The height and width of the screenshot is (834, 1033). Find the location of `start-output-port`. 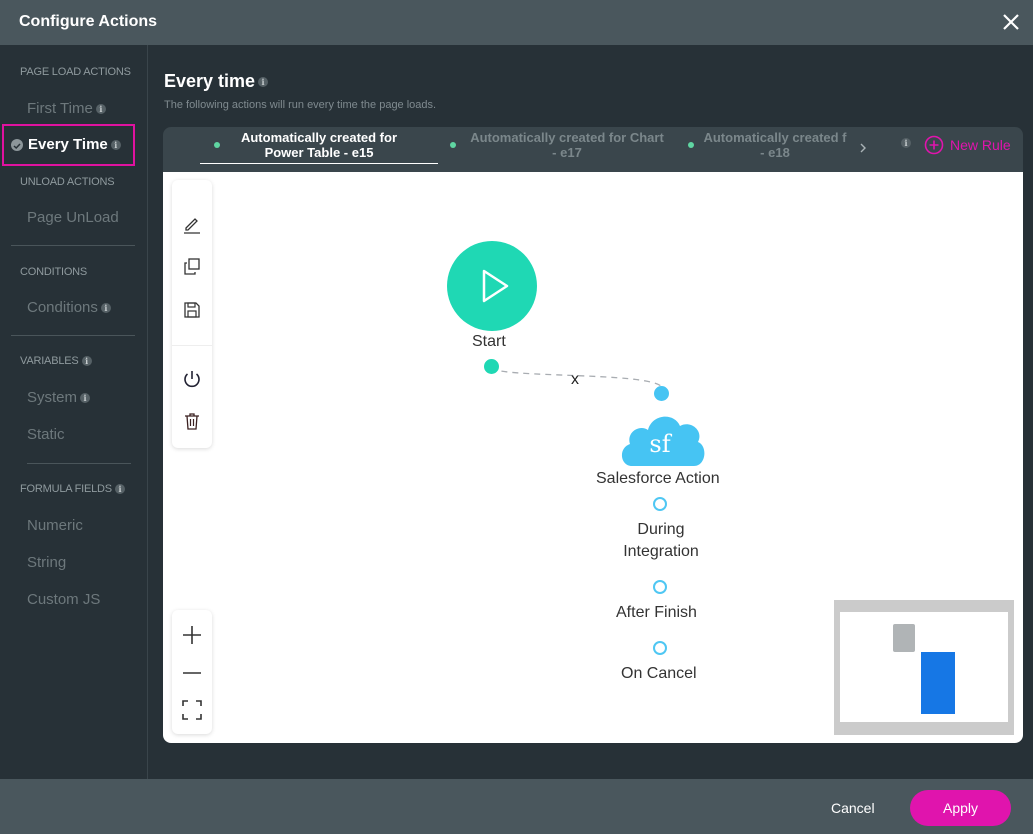

start-output-port is located at coordinates (491, 366).